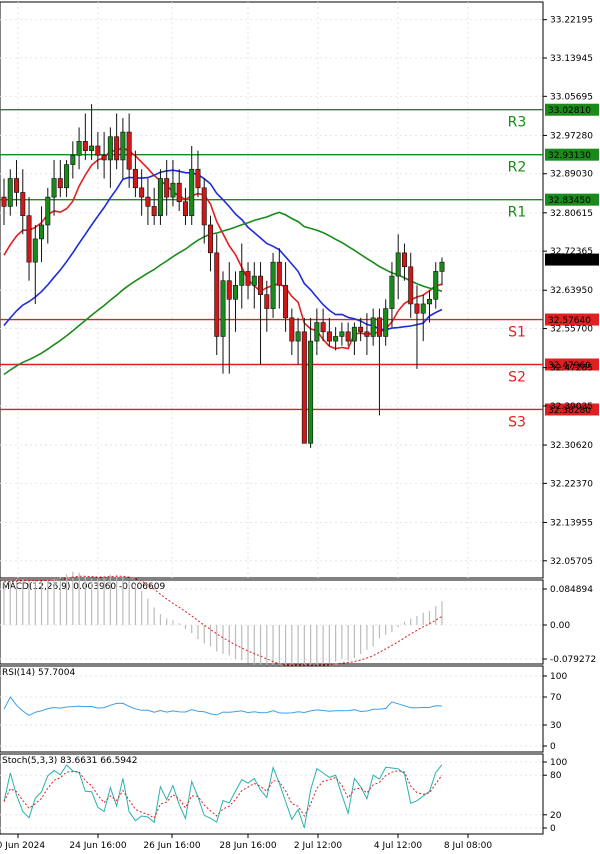  Describe the element at coordinates (571, 446) in the screenshot. I see `price-tick-label: 32.30620` at that location.